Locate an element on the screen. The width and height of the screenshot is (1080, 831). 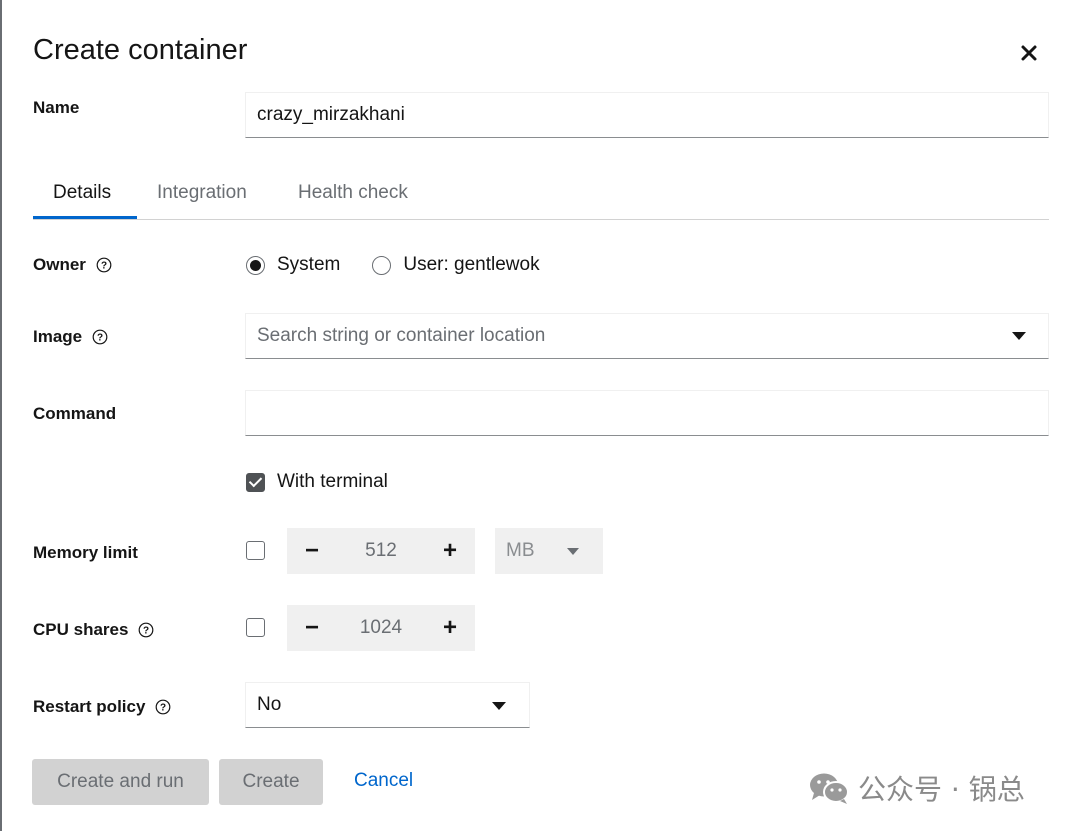
restart-policy-value: No is located at coordinates (269, 704).